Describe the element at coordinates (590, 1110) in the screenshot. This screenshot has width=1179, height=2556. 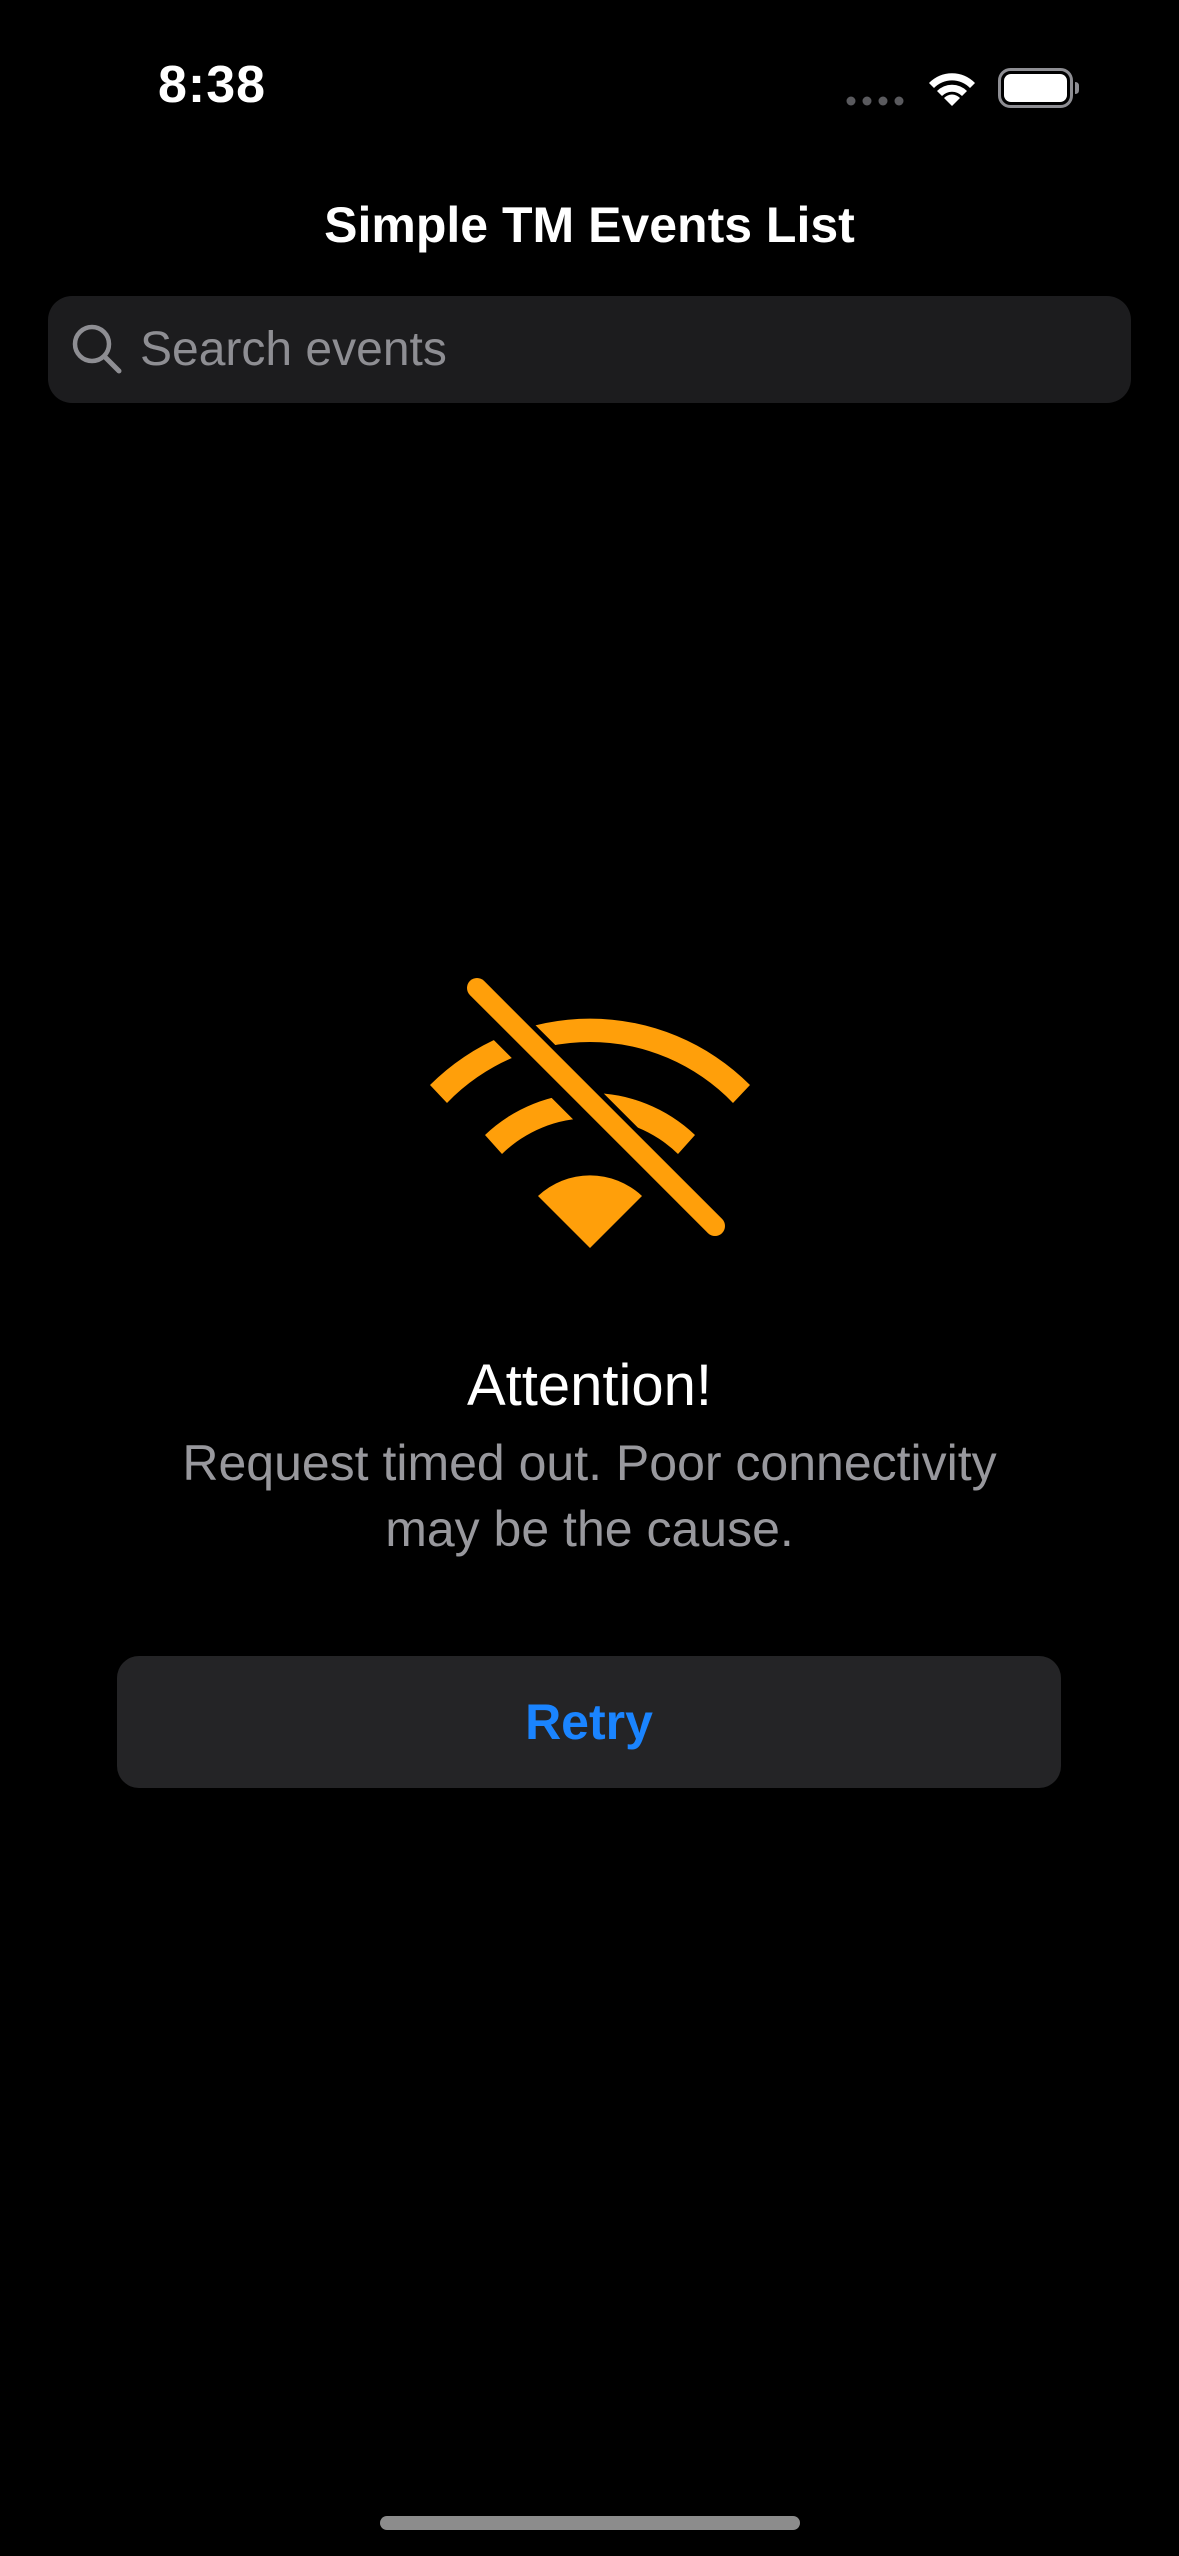
I see `wifi-slash-icon` at that location.